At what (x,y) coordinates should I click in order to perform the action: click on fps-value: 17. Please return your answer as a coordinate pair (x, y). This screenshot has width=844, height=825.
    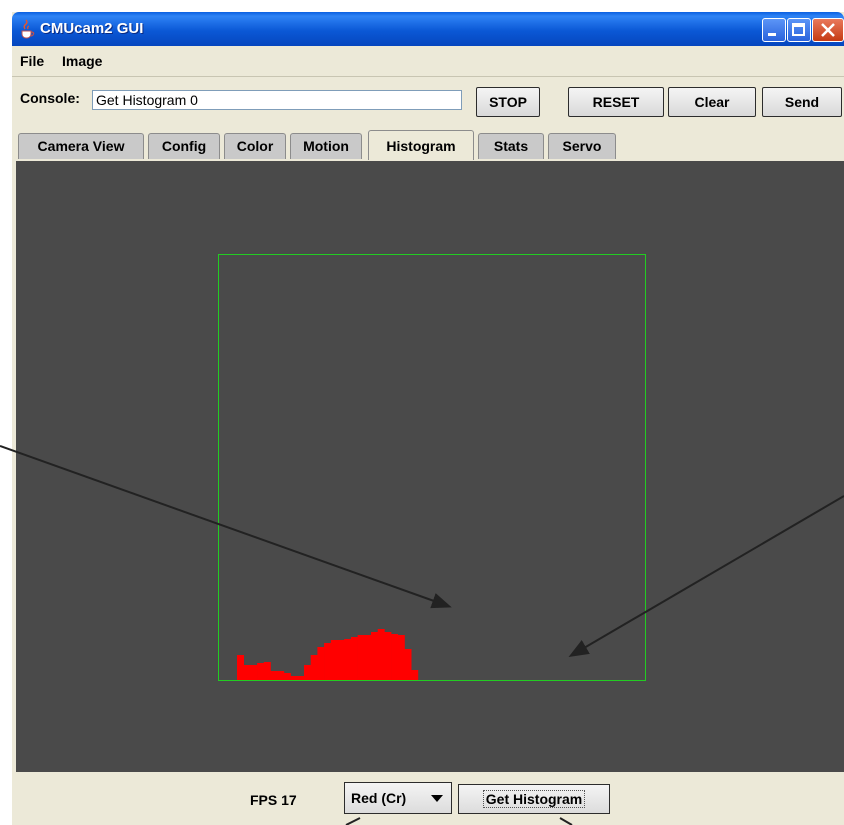
    Looking at the image, I should click on (289, 800).